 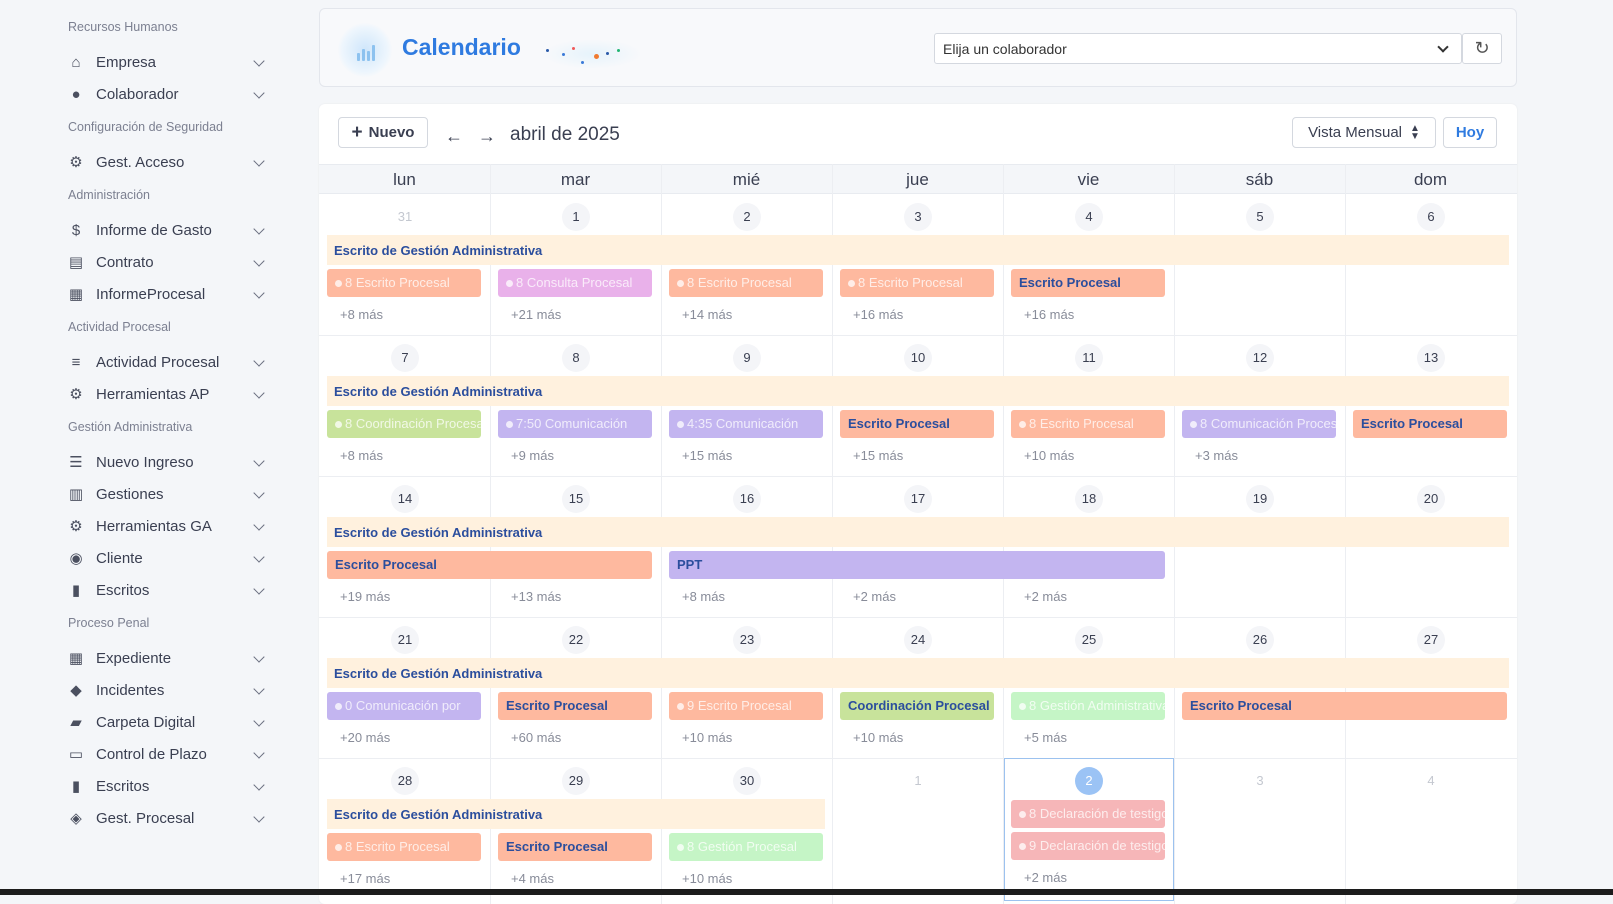 What do you see at coordinates (383, 132) in the screenshot?
I see `new-event-button: + Nuevo` at bounding box center [383, 132].